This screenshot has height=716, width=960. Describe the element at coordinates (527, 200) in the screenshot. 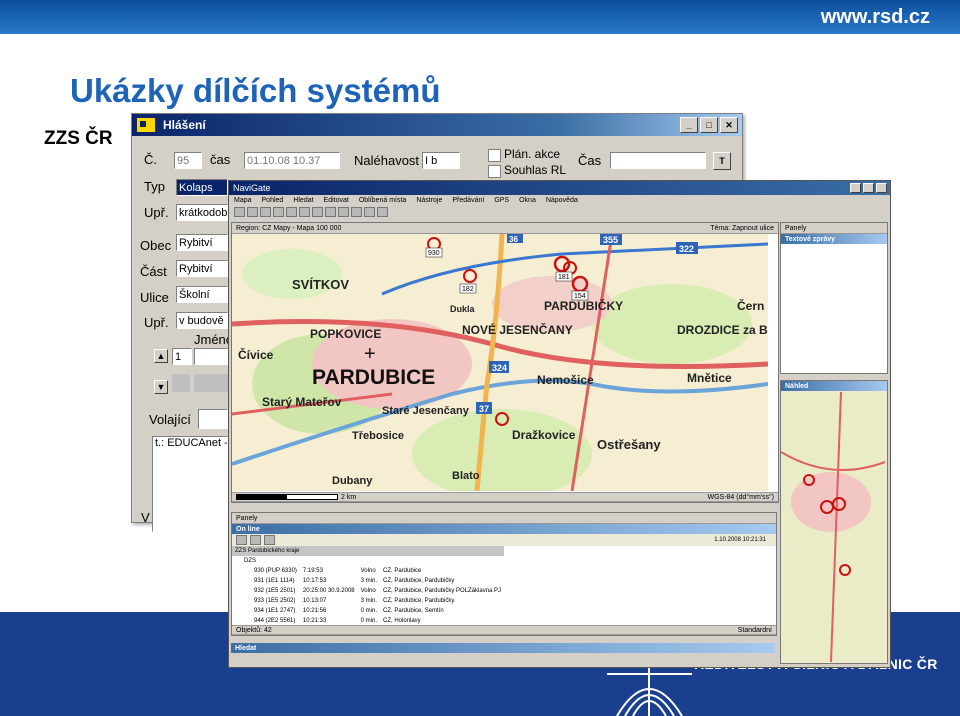

I see `menu-okna: Okna` at that location.